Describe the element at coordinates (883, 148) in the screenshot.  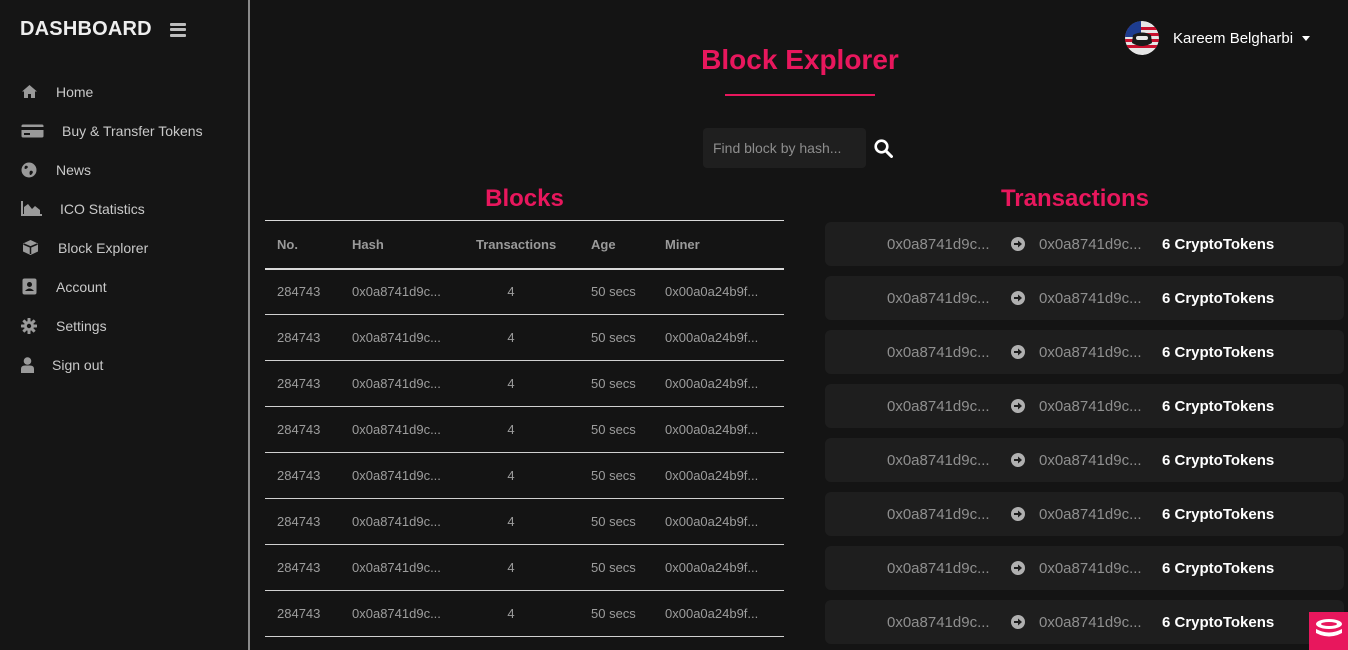
I see `search-icon` at that location.